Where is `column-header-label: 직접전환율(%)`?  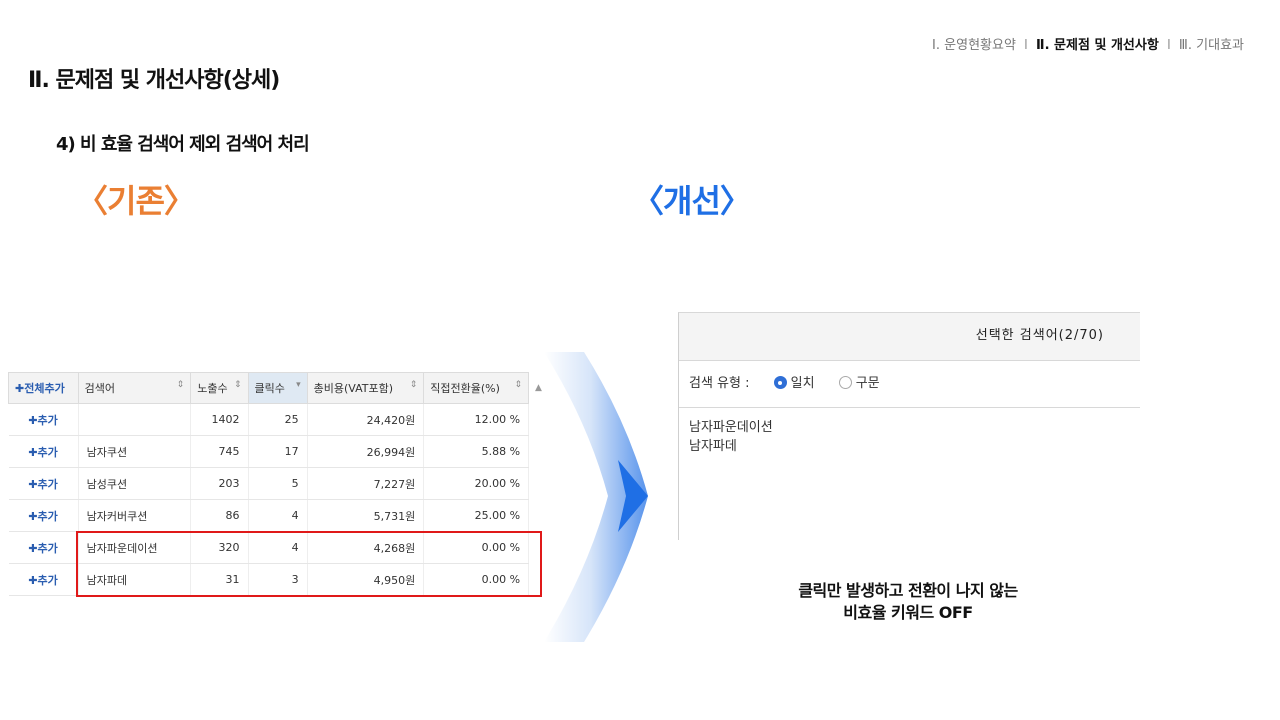 column-header-label: 직접전환율(%) is located at coordinates (465, 388).